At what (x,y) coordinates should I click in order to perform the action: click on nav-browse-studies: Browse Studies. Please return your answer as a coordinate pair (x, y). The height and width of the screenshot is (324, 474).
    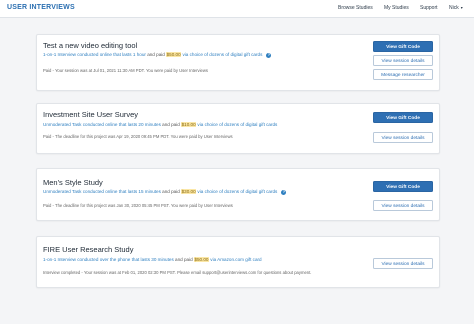
    Looking at the image, I should click on (355, 8).